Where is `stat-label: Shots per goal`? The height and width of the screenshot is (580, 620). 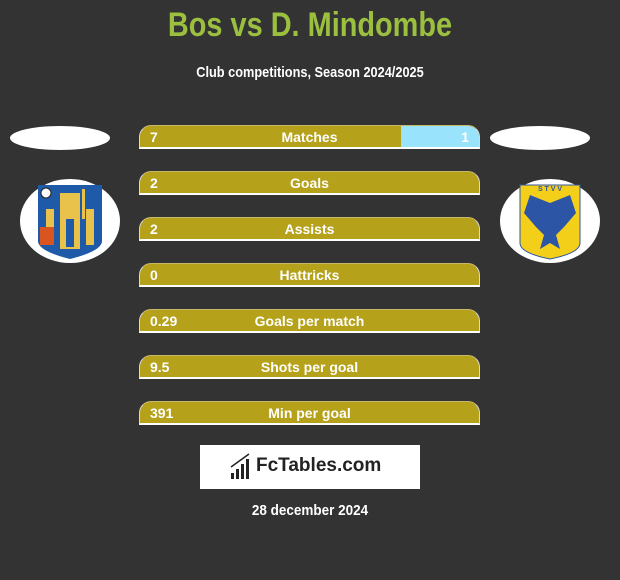 stat-label: Shots per goal is located at coordinates (309, 367).